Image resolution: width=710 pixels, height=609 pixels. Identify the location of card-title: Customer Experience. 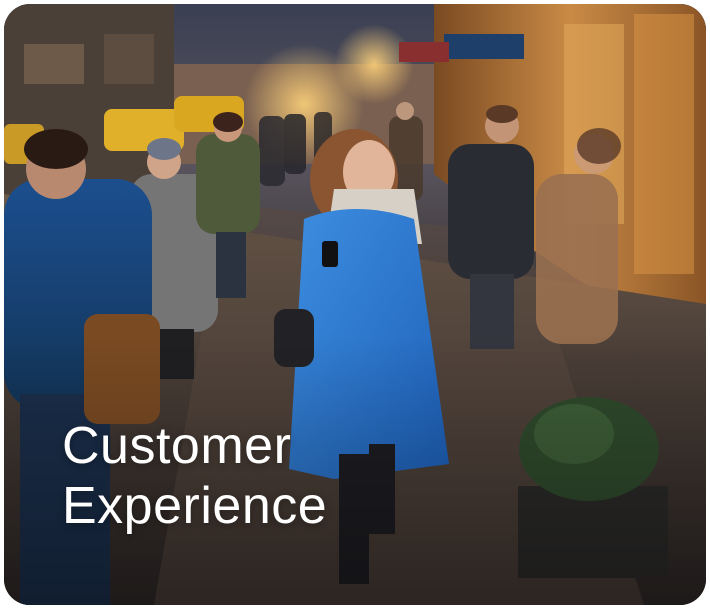
(194, 476).